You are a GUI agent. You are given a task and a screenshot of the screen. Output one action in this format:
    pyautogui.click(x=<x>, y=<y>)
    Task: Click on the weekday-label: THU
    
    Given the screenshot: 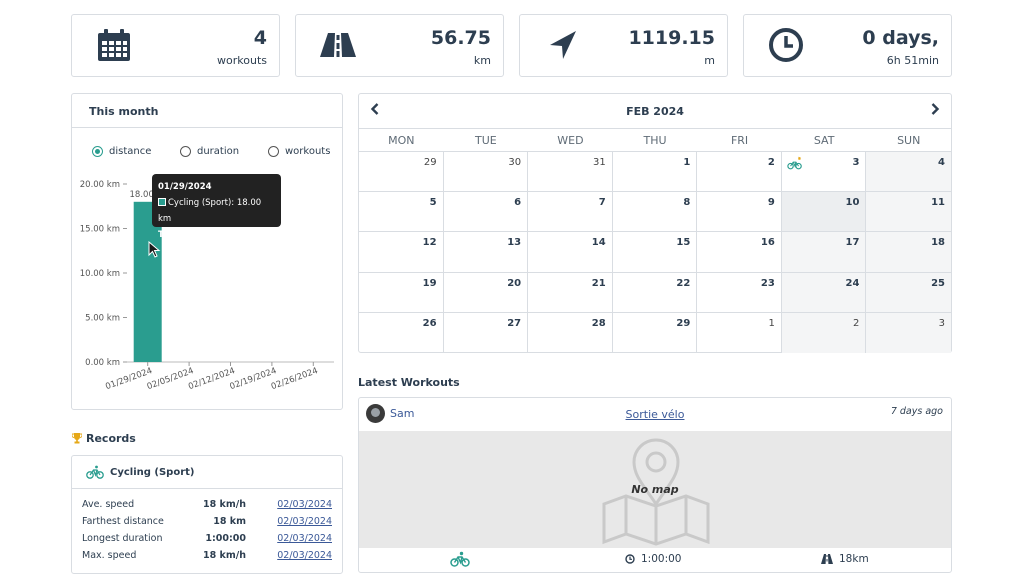 What is the action you would take?
    pyautogui.click(x=655, y=140)
    